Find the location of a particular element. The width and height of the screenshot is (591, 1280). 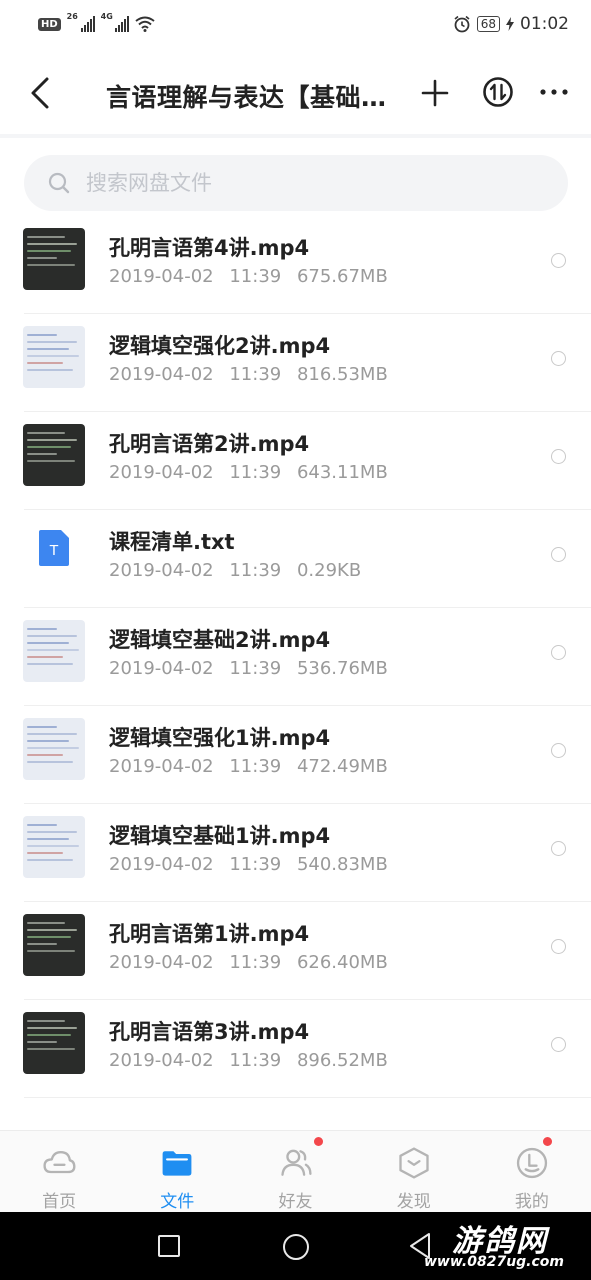

file-meta: 2019-04-02 11:39 0.29KB is located at coordinates (235, 570).